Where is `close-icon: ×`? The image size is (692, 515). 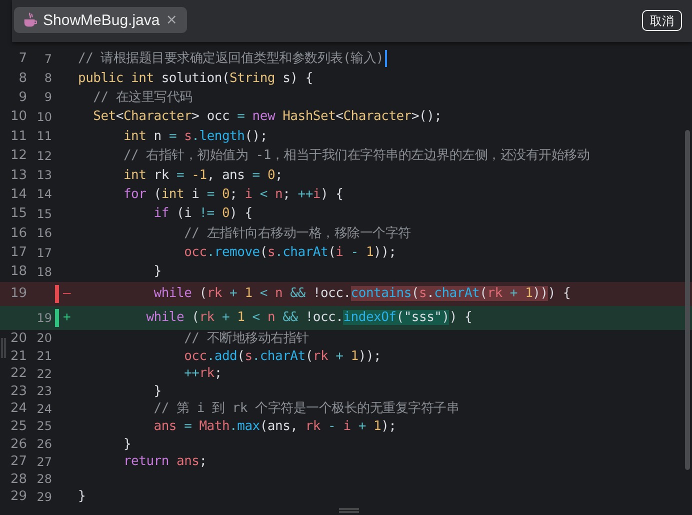 close-icon: × is located at coordinates (172, 20).